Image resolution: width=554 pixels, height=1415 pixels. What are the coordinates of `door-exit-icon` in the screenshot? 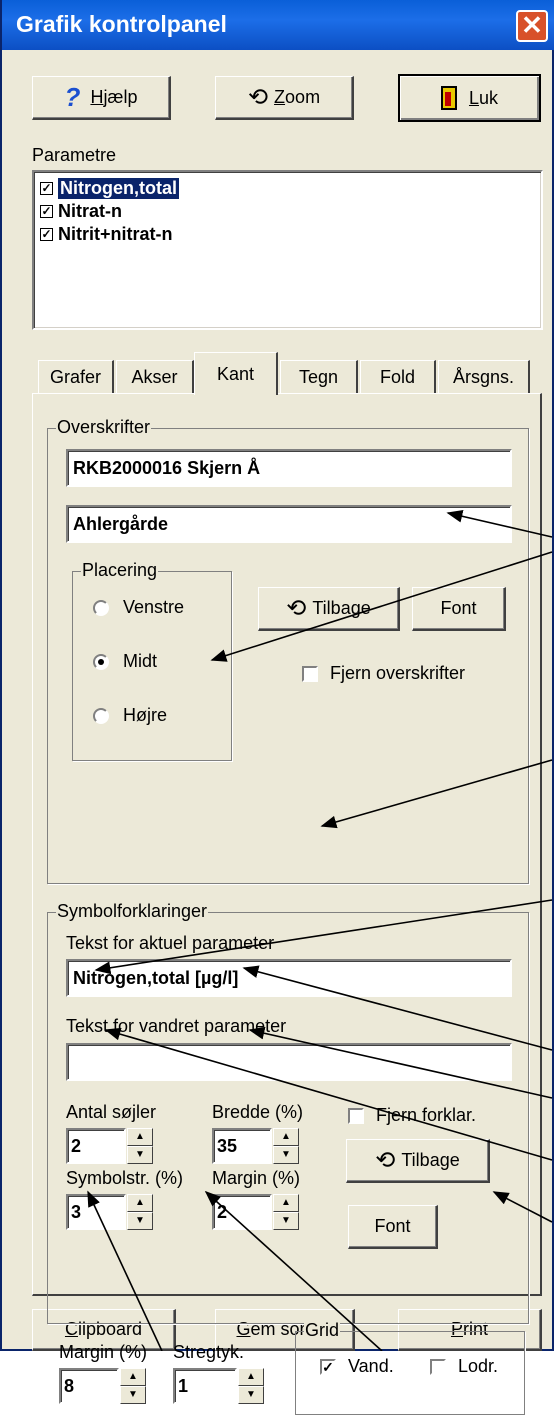 It's located at (448, 98).